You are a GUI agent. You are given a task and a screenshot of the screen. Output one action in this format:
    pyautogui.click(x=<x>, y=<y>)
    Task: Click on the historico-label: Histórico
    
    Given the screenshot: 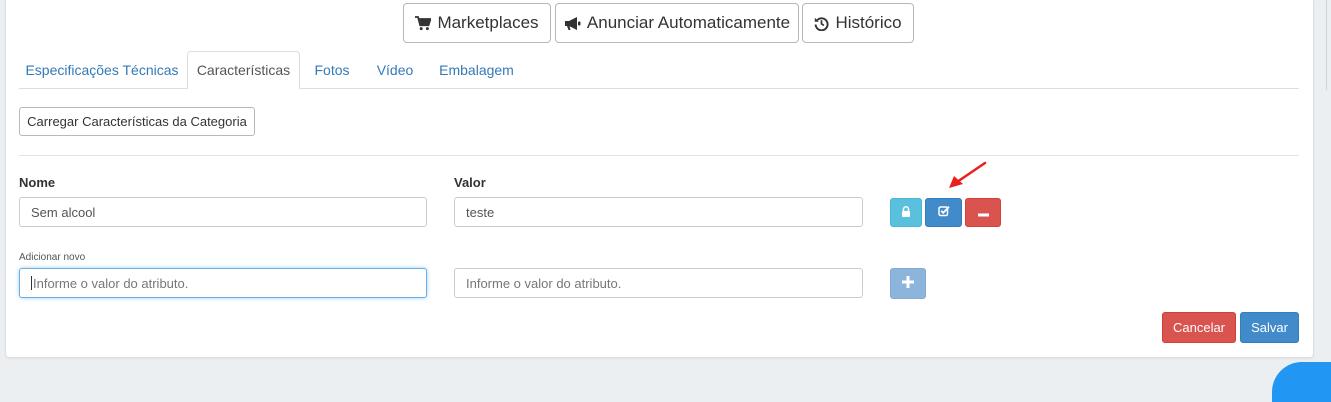 What is the action you would take?
    pyautogui.click(x=868, y=22)
    